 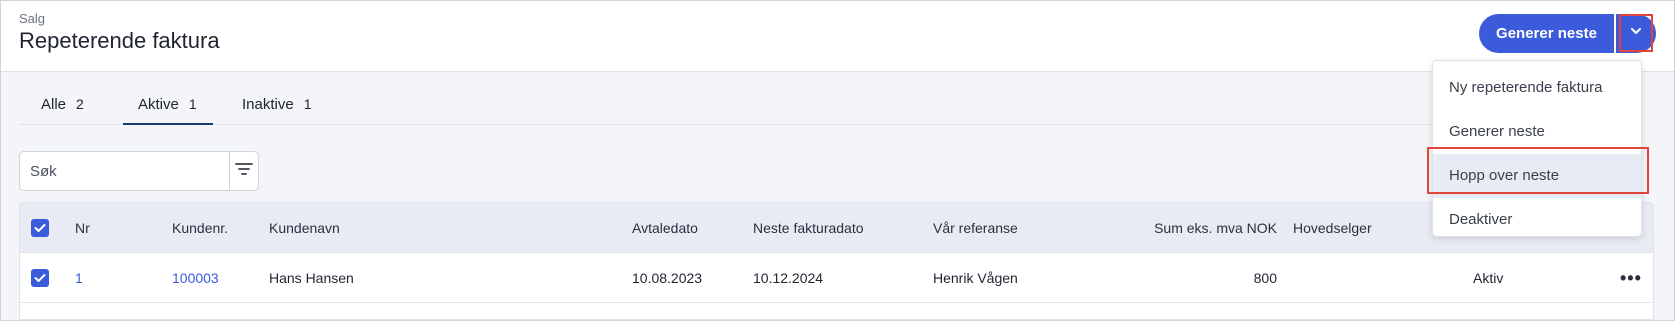 I want to click on filter-icon, so click(x=244, y=171).